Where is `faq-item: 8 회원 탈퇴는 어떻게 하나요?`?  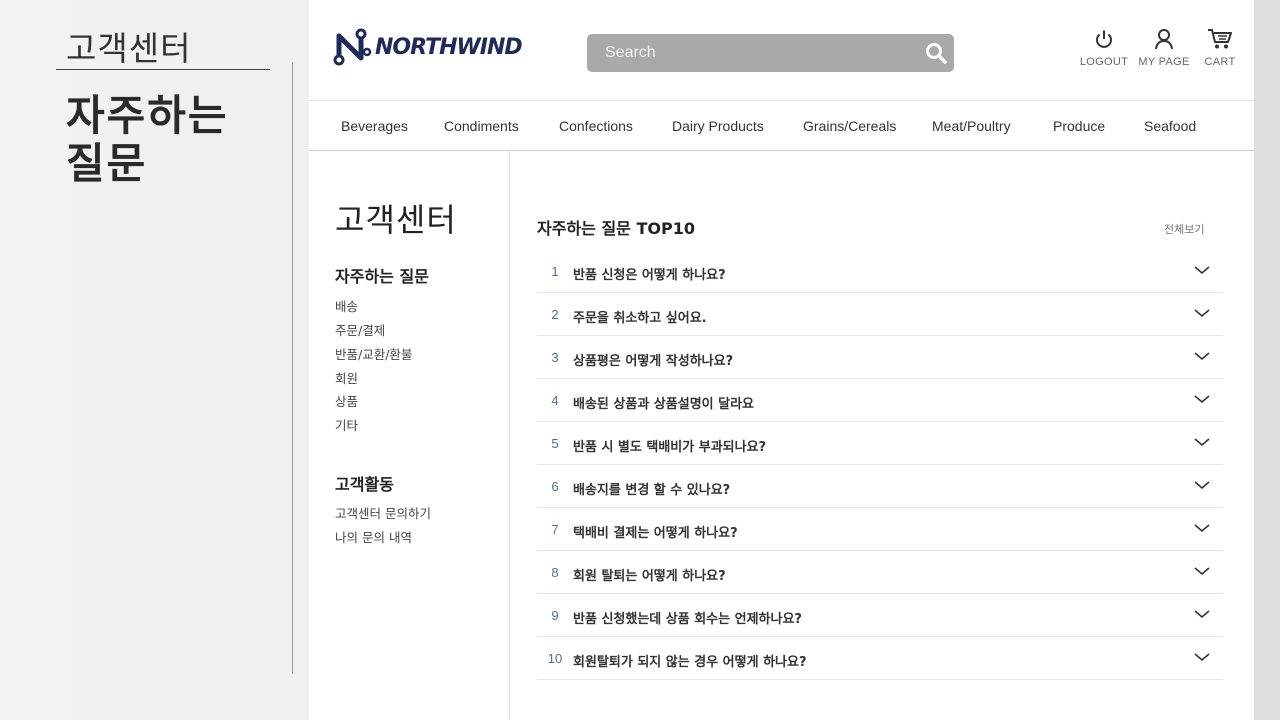 faq-item: 8 회원 탈퇴는 어떻게 하나요? is located at coordinates (880, 572).